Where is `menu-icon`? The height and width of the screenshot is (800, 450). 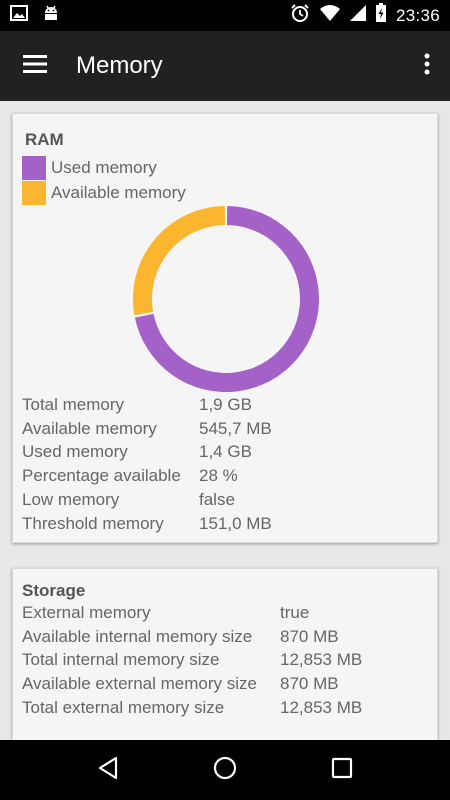
menu-icon is located at coordinates (35, 66).